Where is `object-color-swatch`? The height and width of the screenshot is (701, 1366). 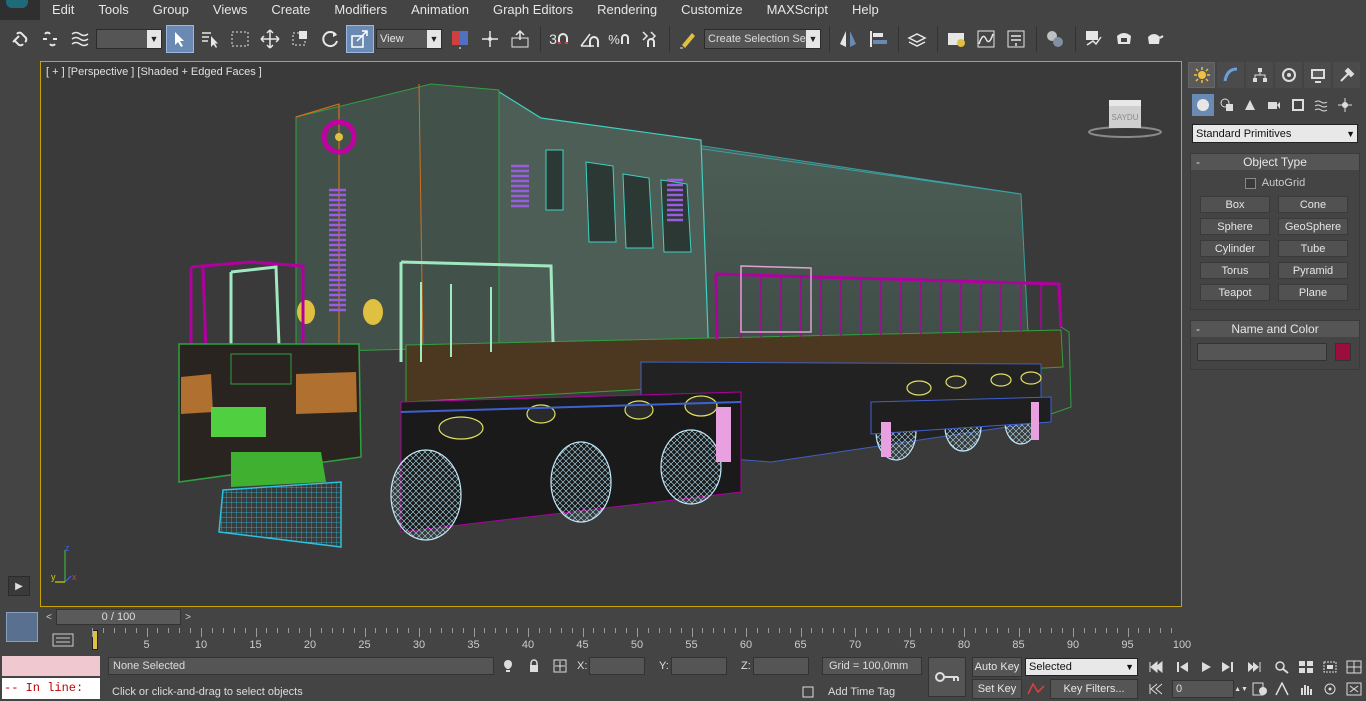
object-color-swatch is located at coordinates (1343, 352).